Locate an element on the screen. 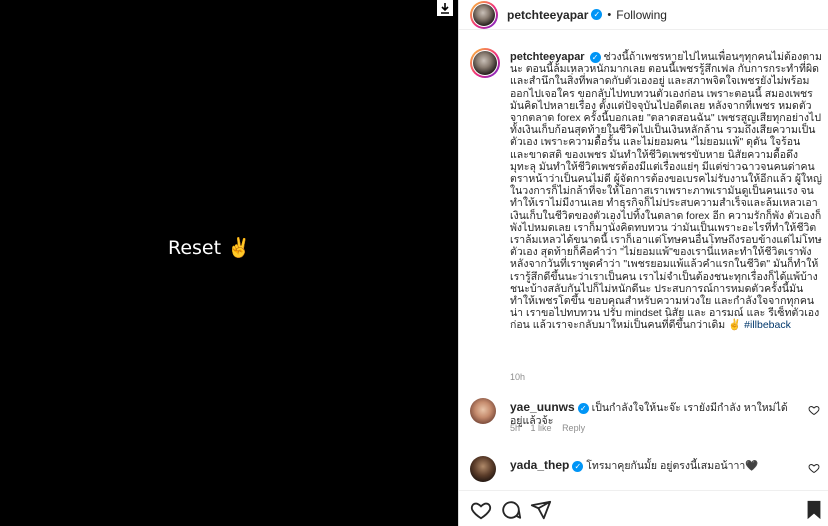 The height and width of the screenshot is (526, 828). comment-text: โทรมาคุยกันมั้ย อยู่ตรงนี้เสมอน้าาา🖤 is located at coordinates (672, 466).